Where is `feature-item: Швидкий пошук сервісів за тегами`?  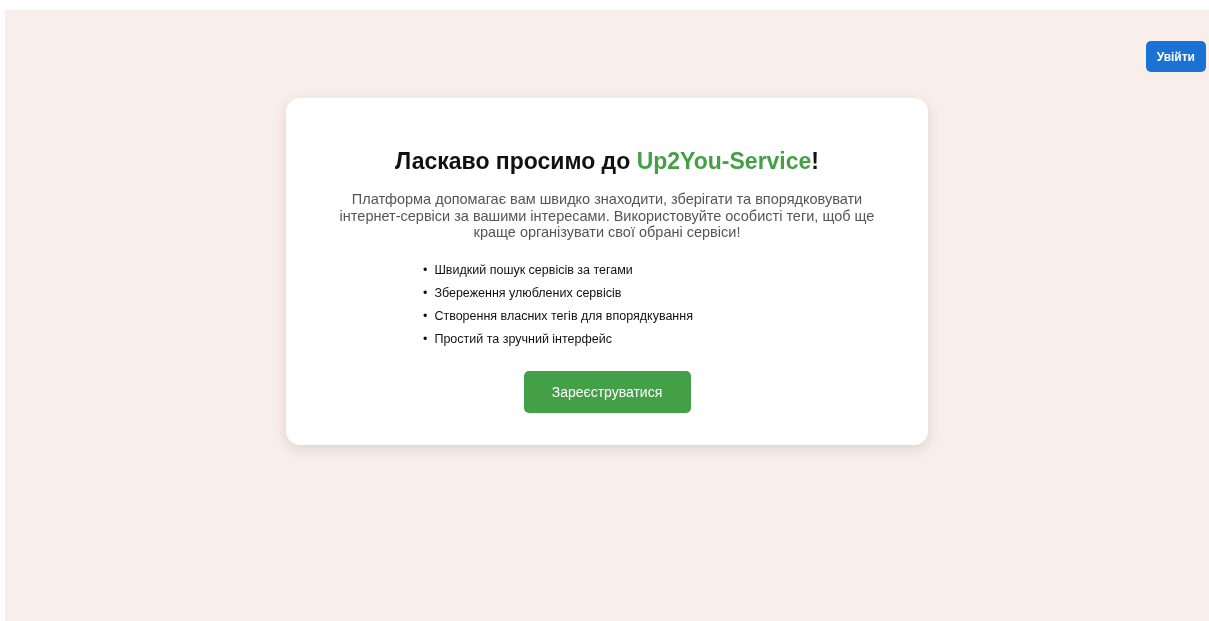 feature-item: Швидкий пошук сервісів за тегами is located at coordinates (533, 270).